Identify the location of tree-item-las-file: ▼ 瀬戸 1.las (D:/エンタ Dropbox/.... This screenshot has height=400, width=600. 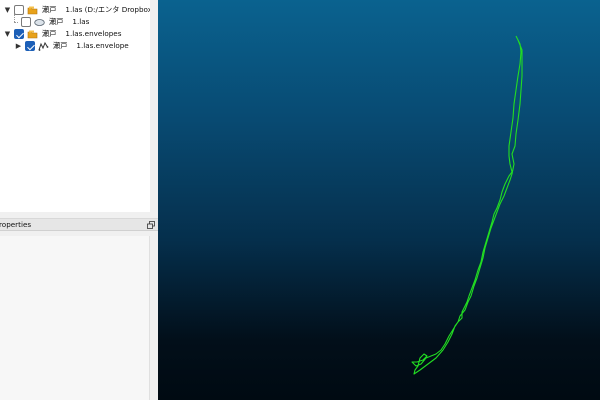
(82, 10).